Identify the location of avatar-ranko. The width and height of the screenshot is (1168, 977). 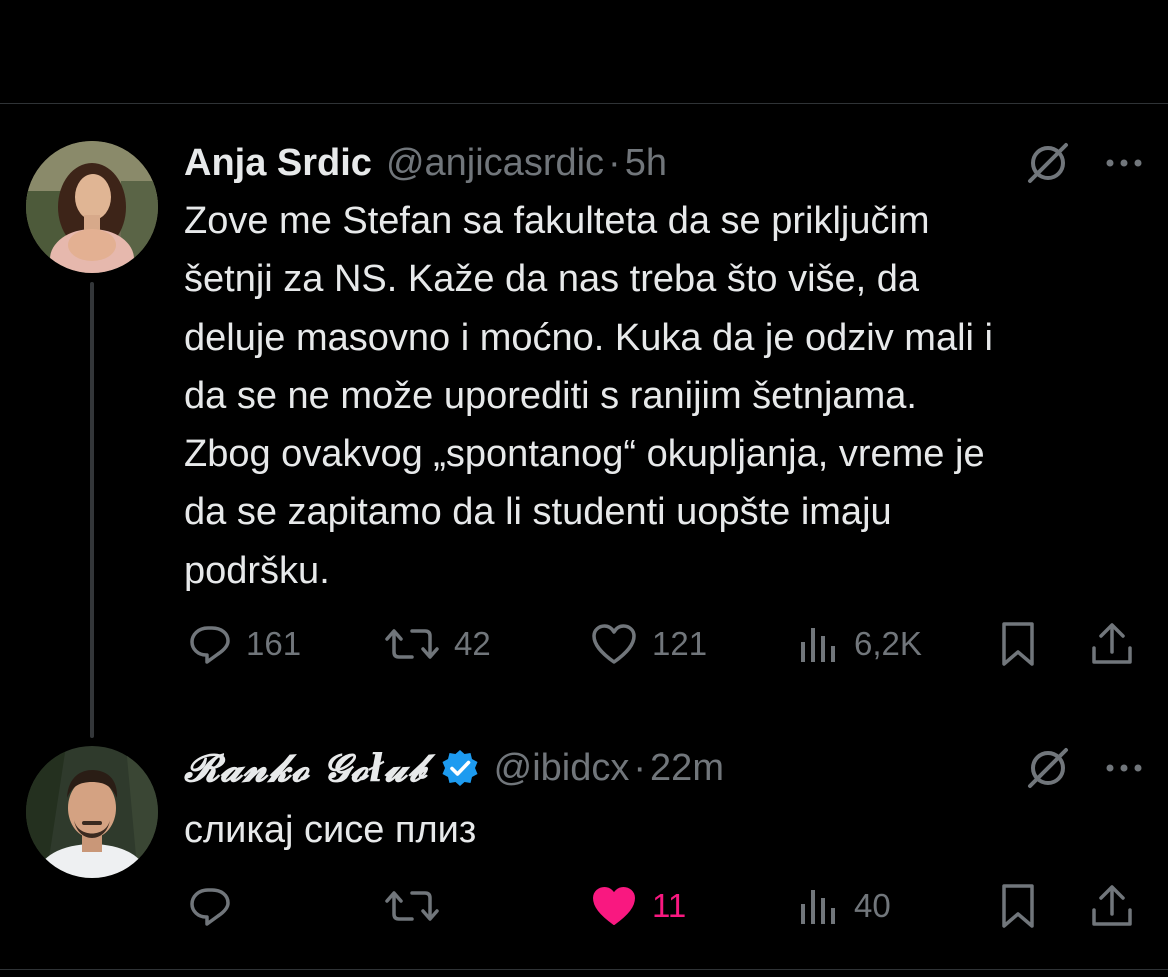
(92, 812).